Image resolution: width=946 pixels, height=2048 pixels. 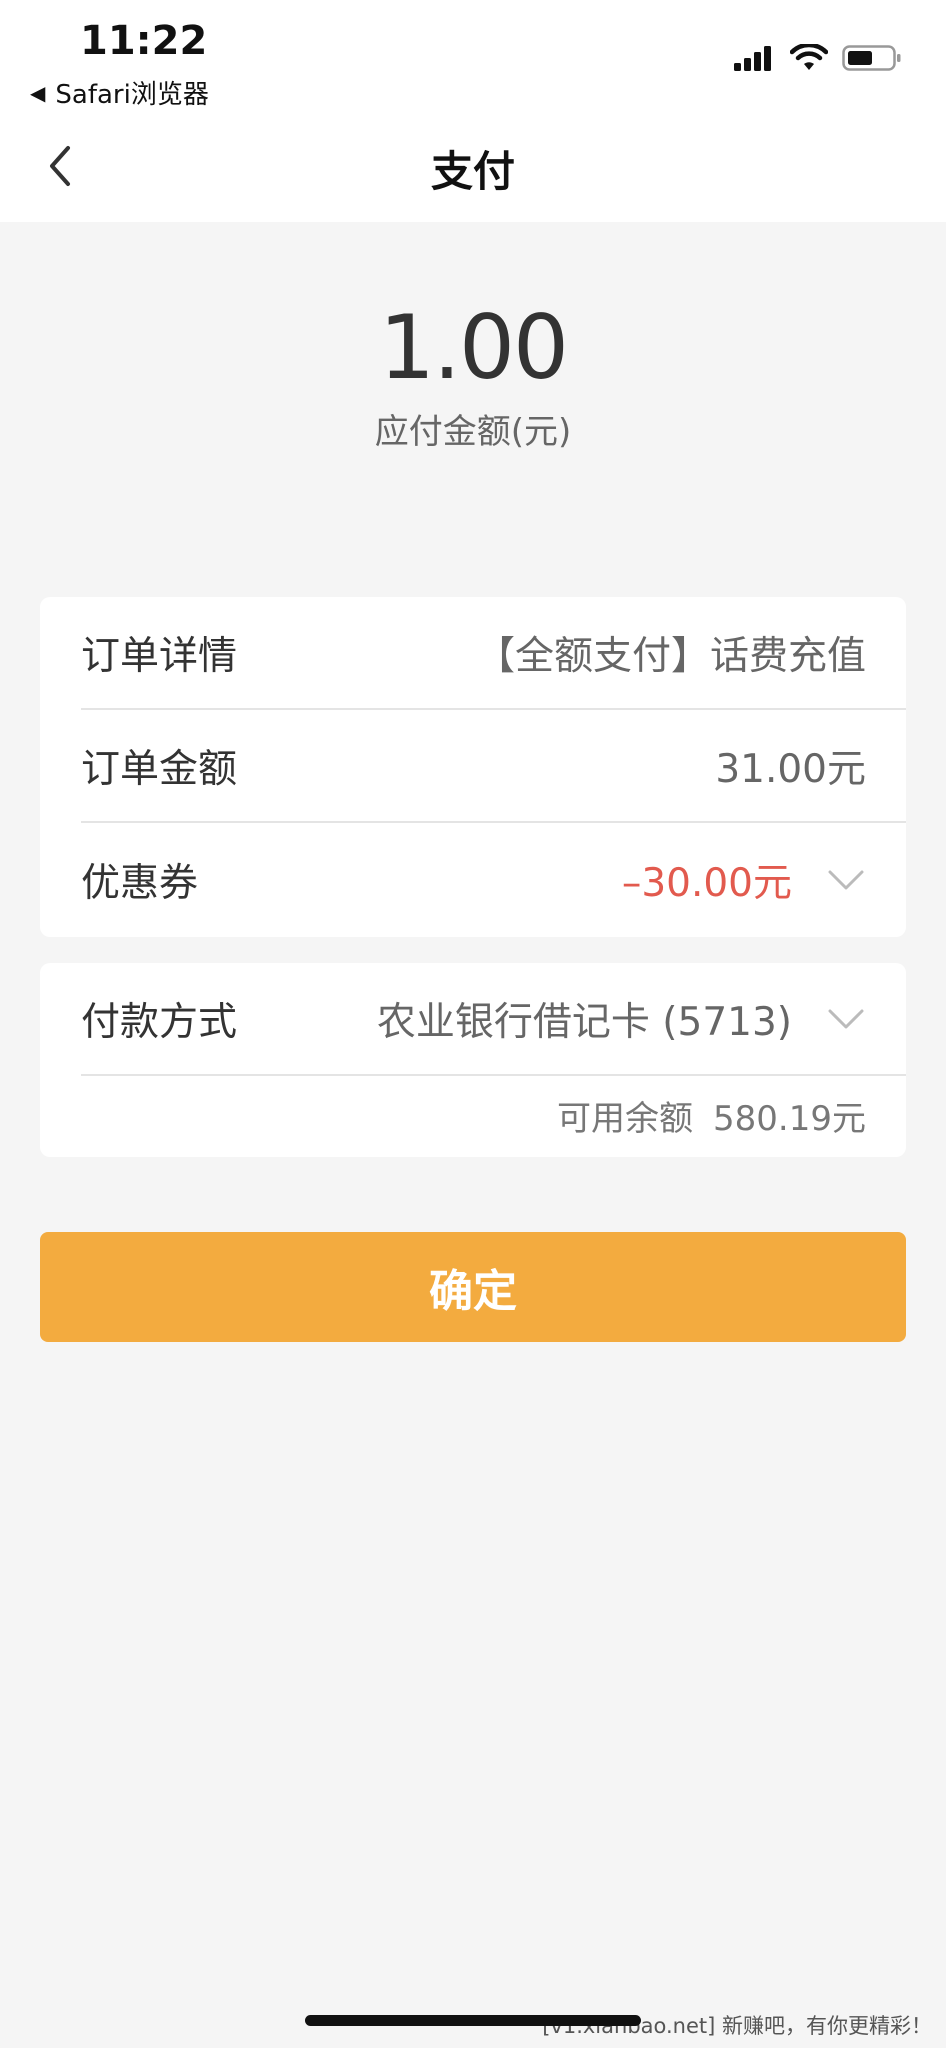 I want to click on payment-method-label: 付款方式, so click(x=159, y=1022).